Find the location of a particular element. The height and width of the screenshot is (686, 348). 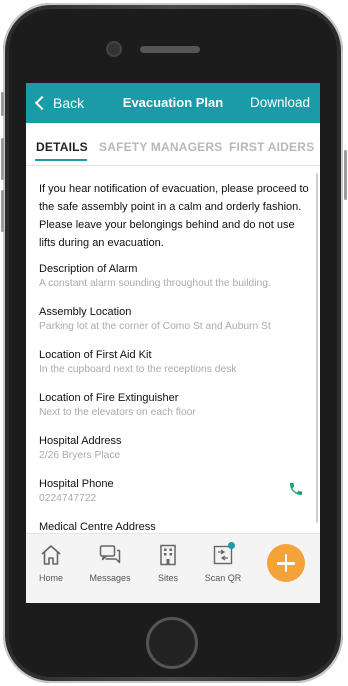

tab-first-aiders: FIRST AIDERS is located at coordinates (271, 147).